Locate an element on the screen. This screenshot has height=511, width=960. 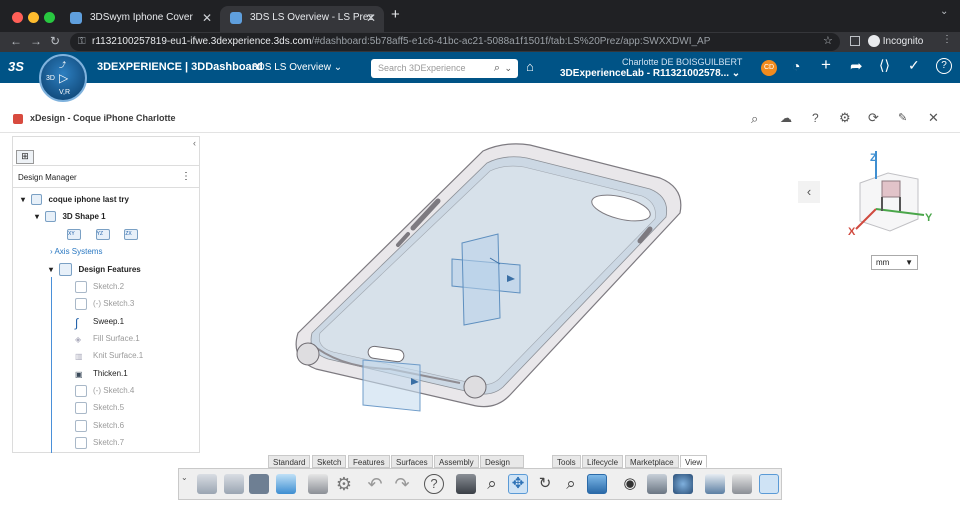
tab-surfaces: Surfaces is located at coordinates (412, 461).